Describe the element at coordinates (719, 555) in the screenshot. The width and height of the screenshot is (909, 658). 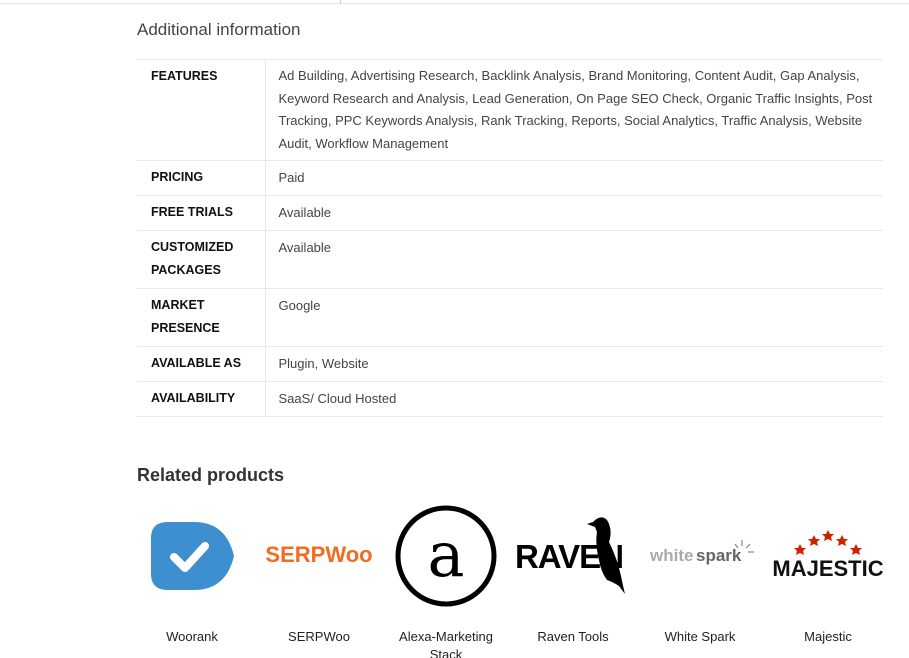
I see `whitespark-logo-text-b: spark` at that location.